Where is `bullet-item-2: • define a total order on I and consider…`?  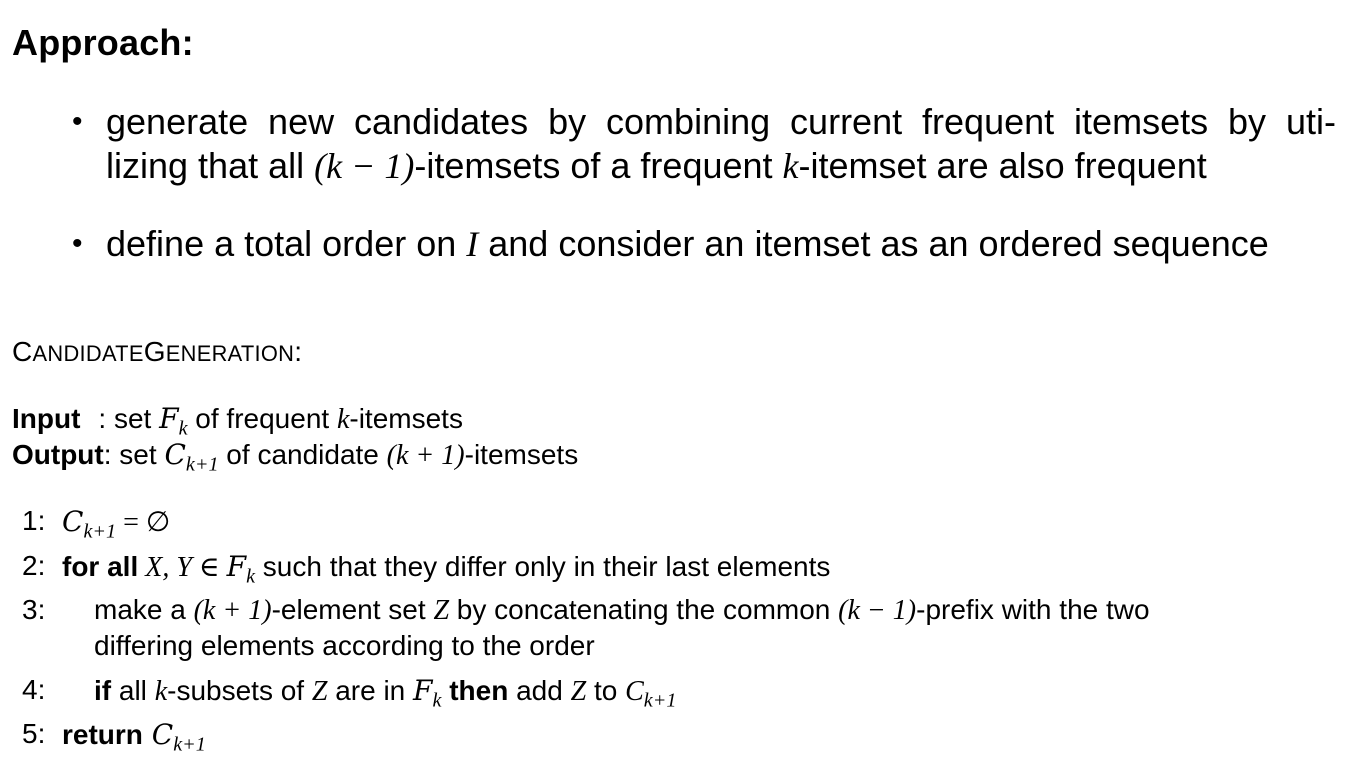
bullet-item-2: • define a total order on I and consider… is located at coordinates (670, 243).